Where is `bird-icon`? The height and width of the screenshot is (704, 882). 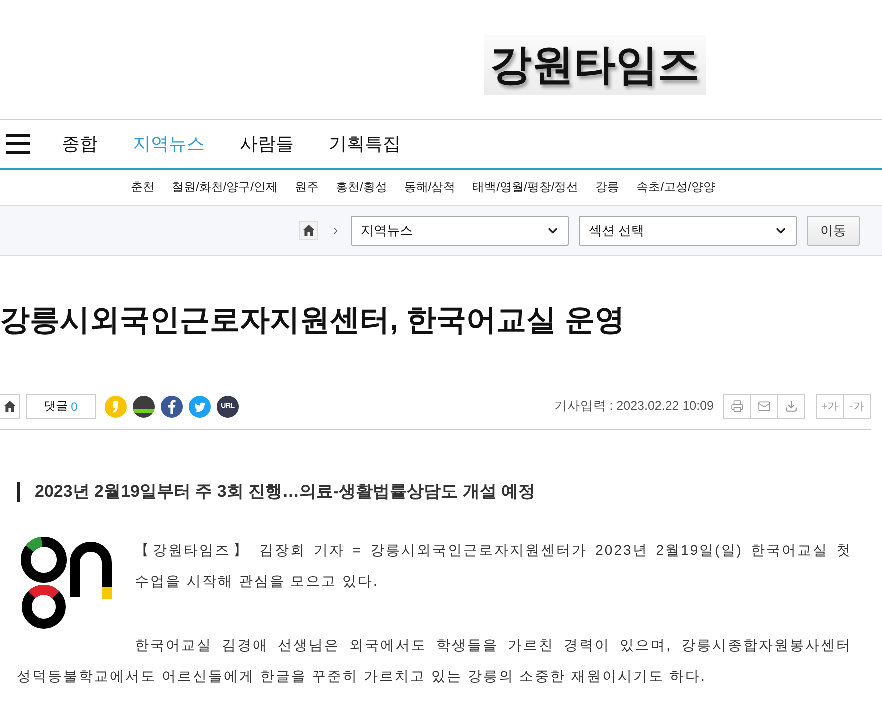 bird-icon is located at coordinates (200, 407).